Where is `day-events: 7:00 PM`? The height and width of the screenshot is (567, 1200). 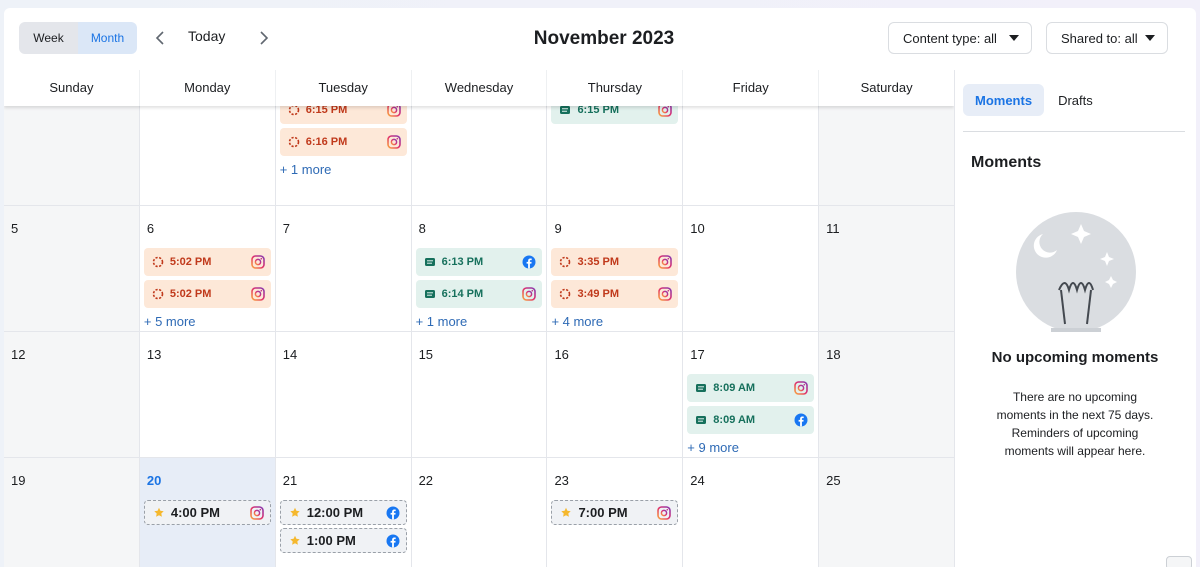
day-events: 7:00 PM is located at coordinates (615, 514).